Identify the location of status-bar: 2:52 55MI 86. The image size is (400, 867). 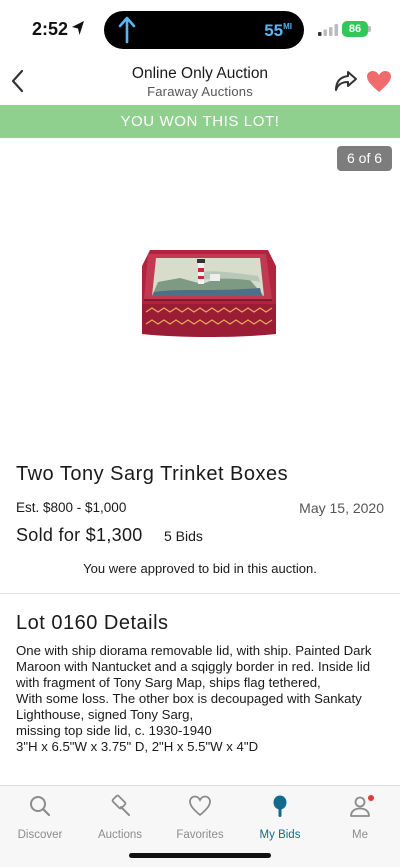
(200, 30).